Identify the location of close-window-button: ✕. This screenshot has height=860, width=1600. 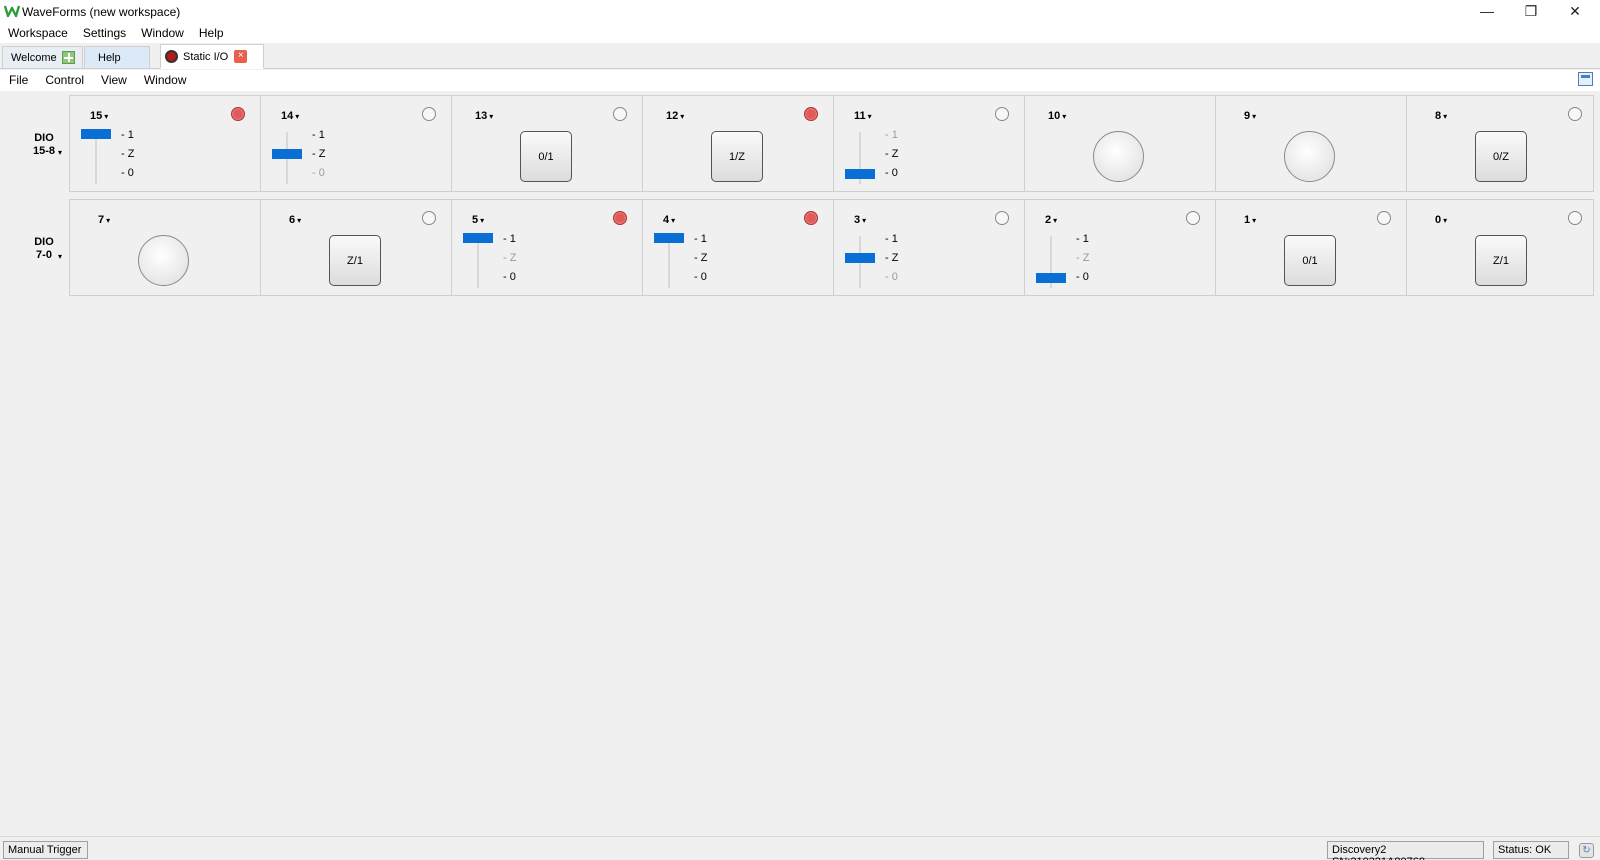
(1575, 11).